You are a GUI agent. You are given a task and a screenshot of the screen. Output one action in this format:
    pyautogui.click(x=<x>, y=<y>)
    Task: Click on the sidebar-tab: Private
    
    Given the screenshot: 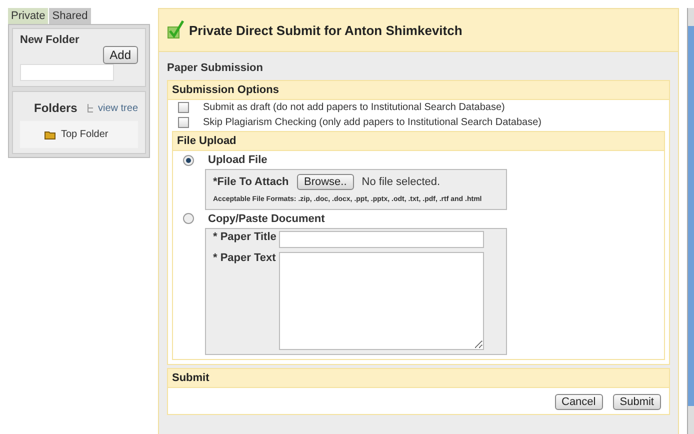 What is the action you would take?
    pyautogui.click(x=28, y=16)
    